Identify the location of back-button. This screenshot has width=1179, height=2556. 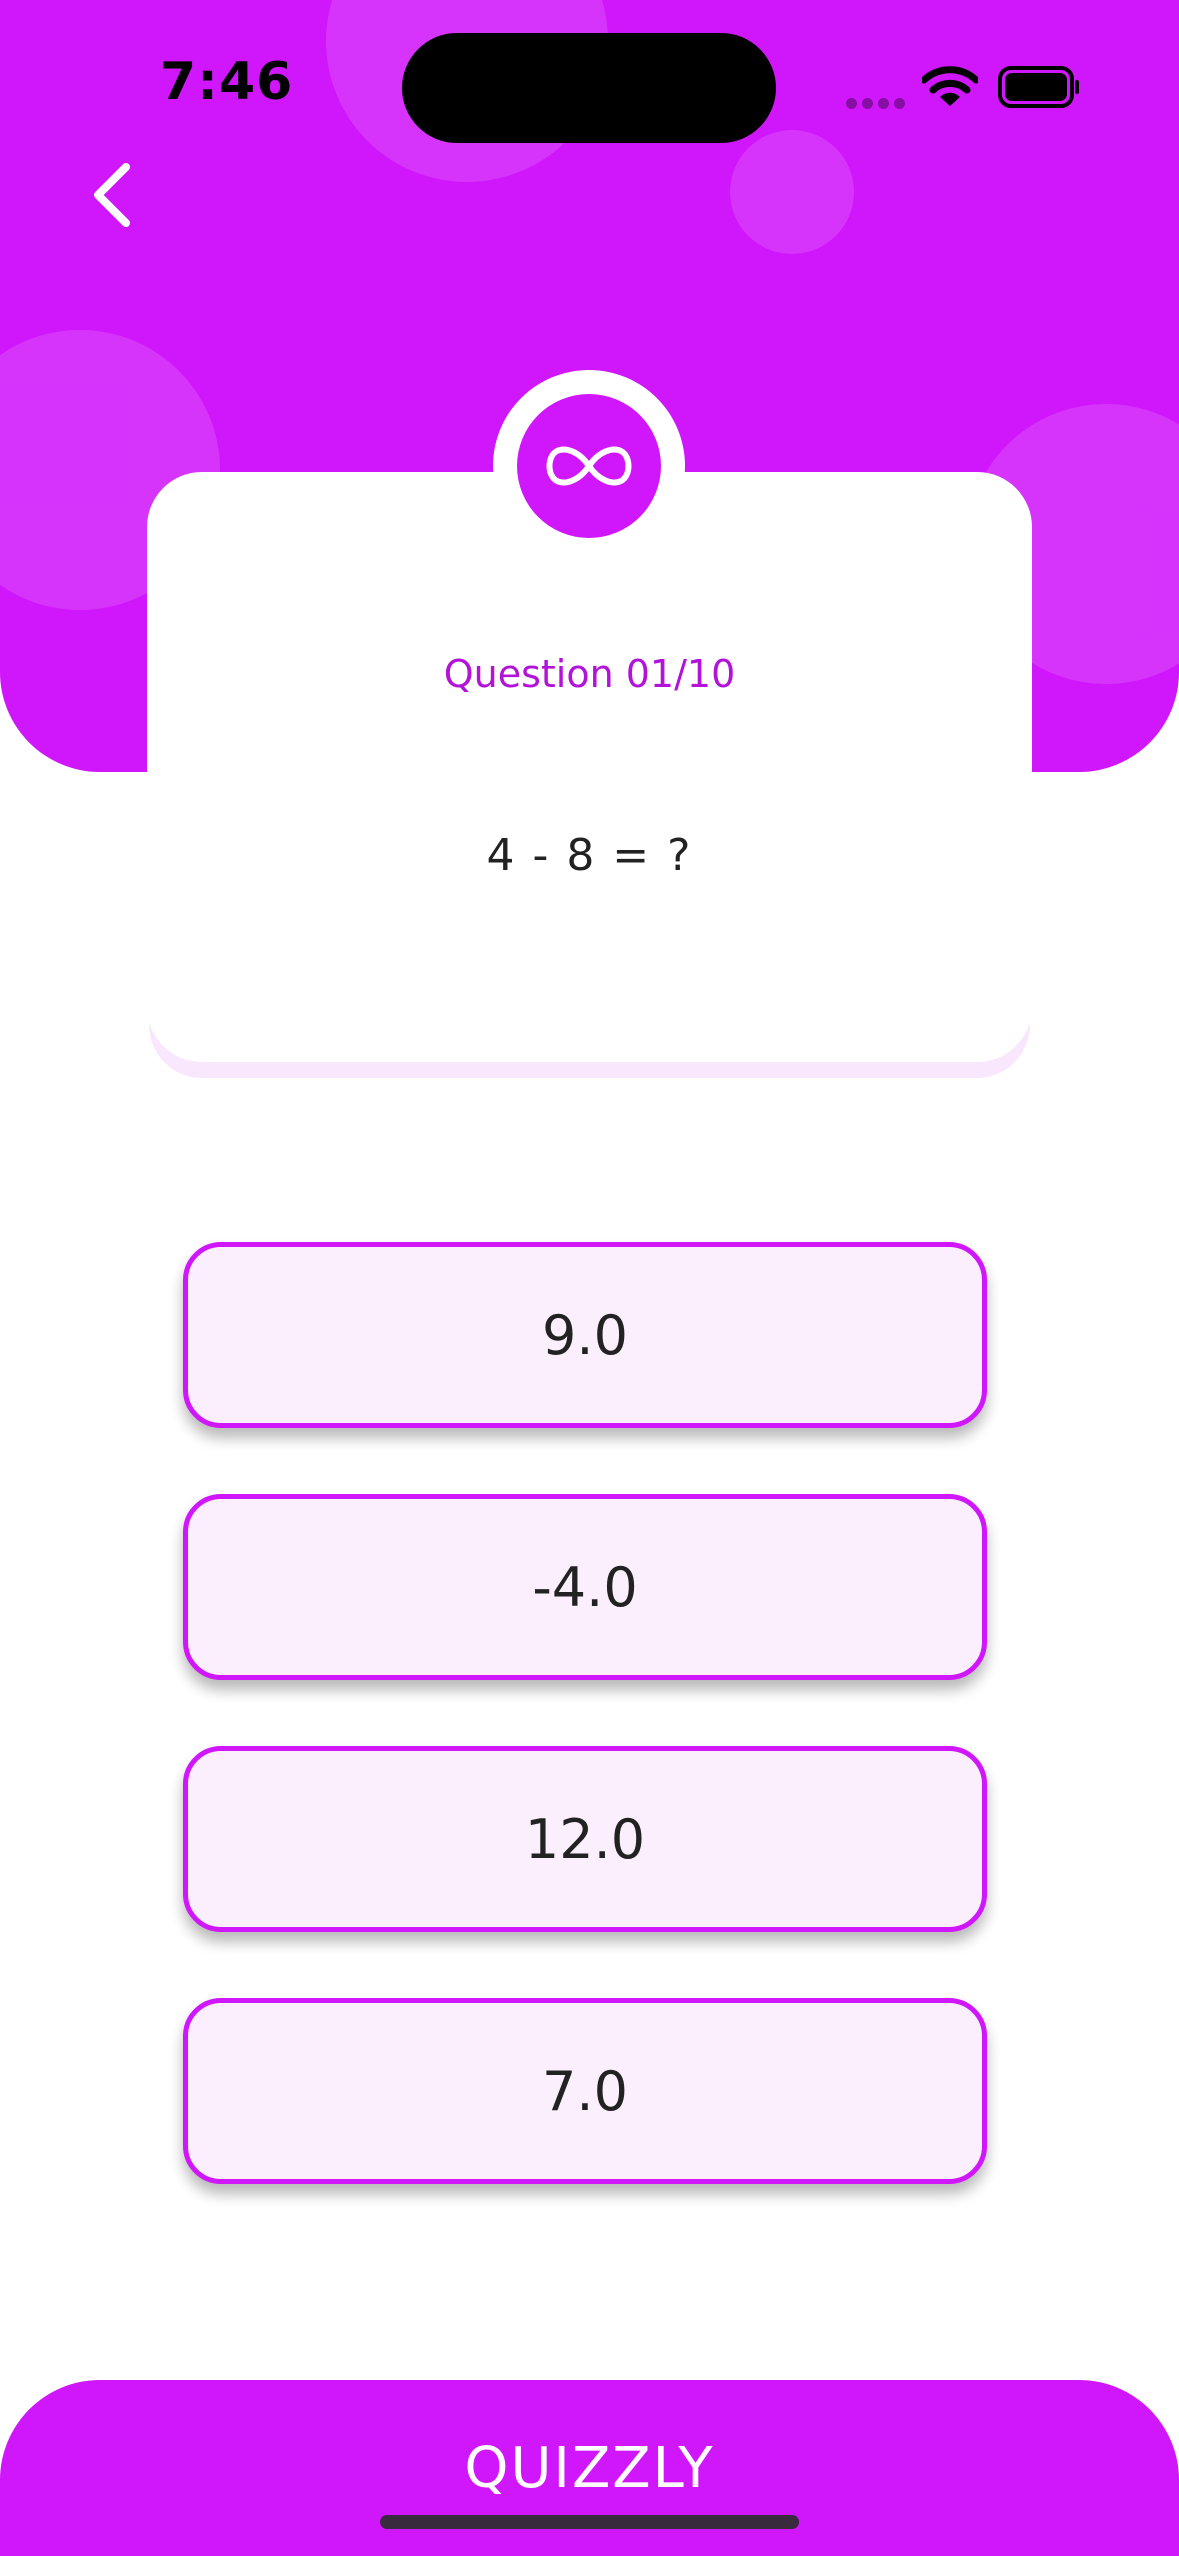
(113, 195).